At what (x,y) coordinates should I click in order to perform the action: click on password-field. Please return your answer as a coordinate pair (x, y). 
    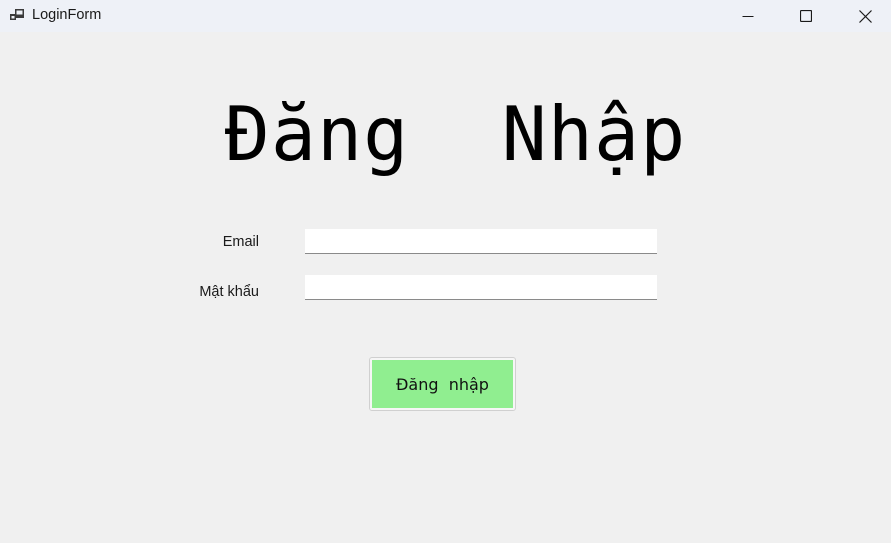
    Looking at the image, I should click on (481, 287).